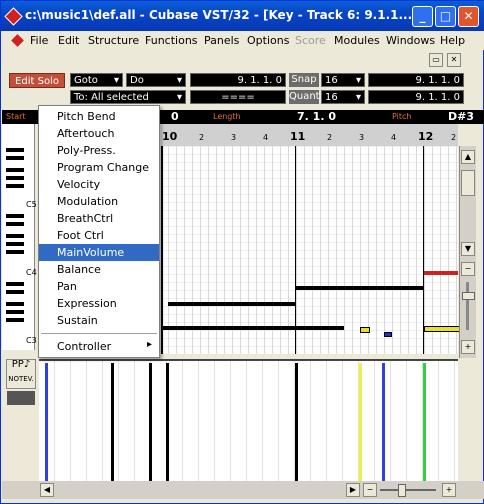 The width and height of the screenshot is (484, 504). Describe the element at coordinates (39, 40) in the screenshot. I see `menu-file: File` at that location.